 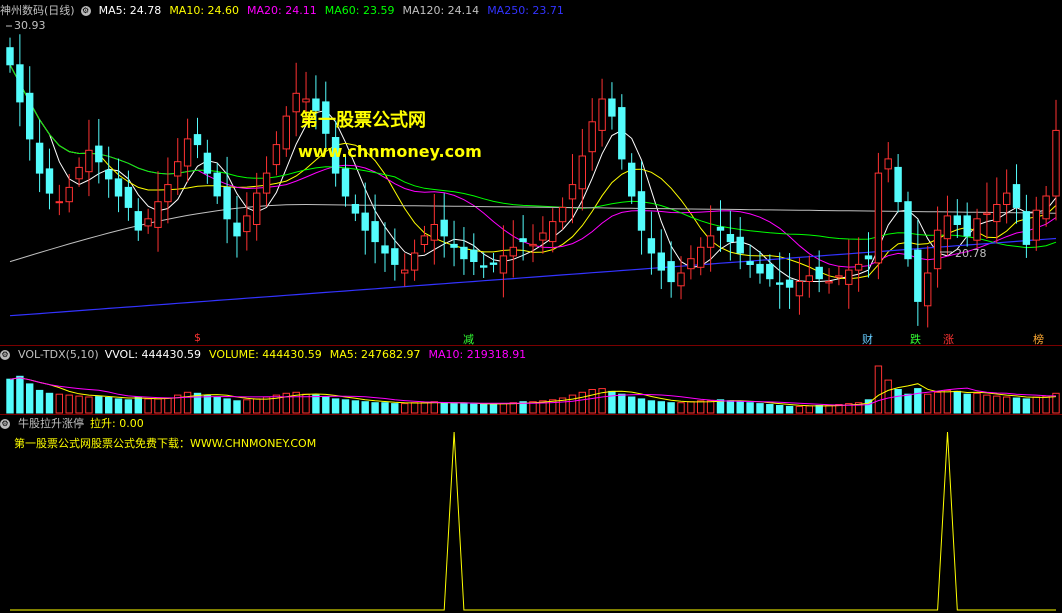 I want to click on watermark-title: 第一股票公式网, so click(x=363, y=120).